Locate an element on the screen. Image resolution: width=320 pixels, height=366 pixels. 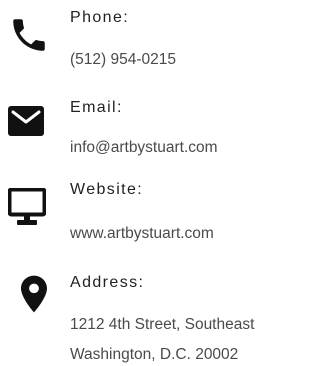
address-label: Address: is located at coordinates (107, 282).